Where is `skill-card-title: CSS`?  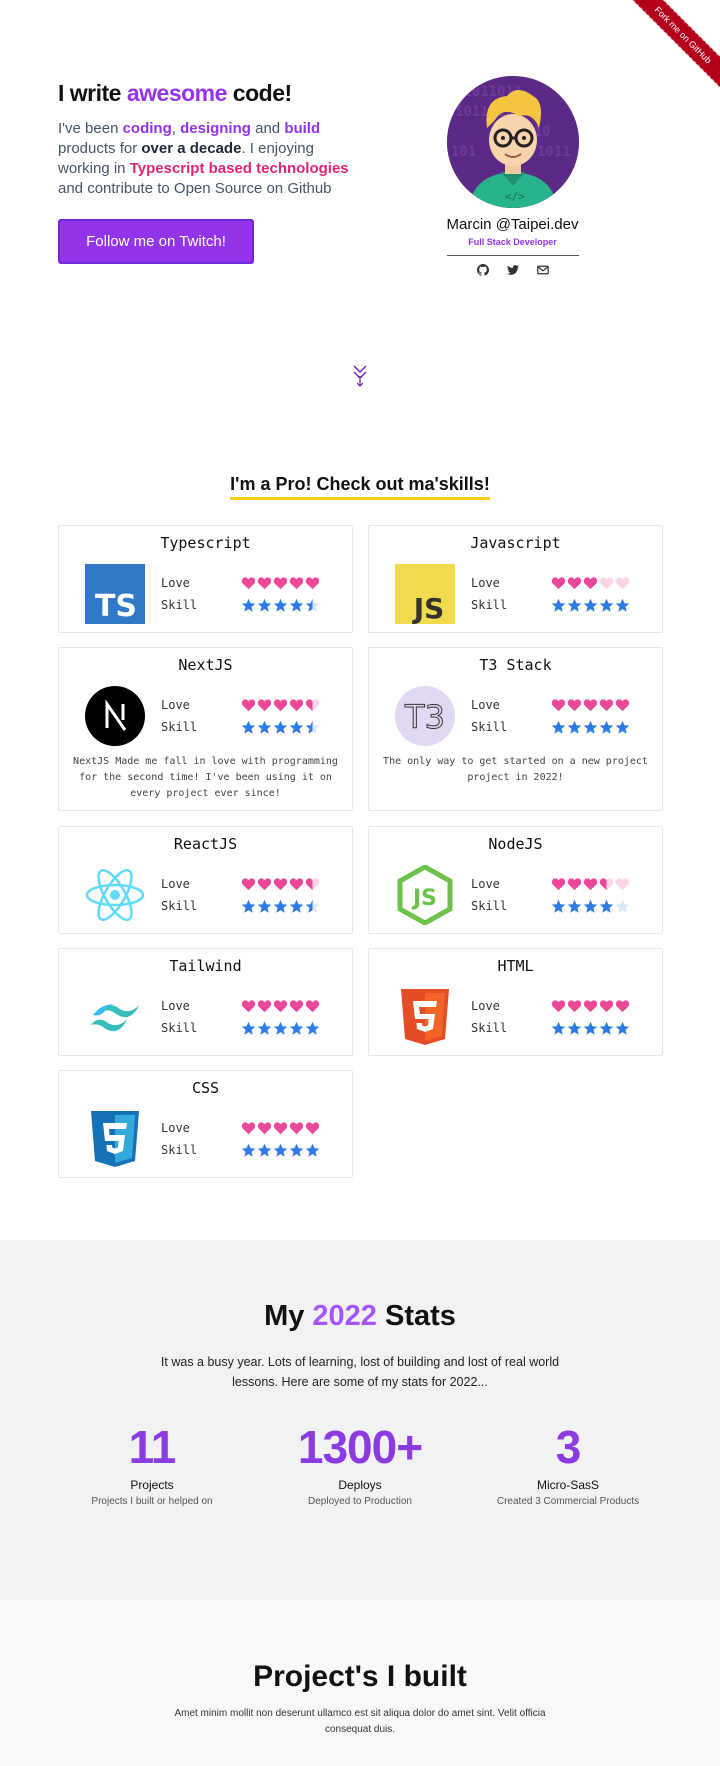 skill-card-title: CSS is located at coordinates (205, 1088).